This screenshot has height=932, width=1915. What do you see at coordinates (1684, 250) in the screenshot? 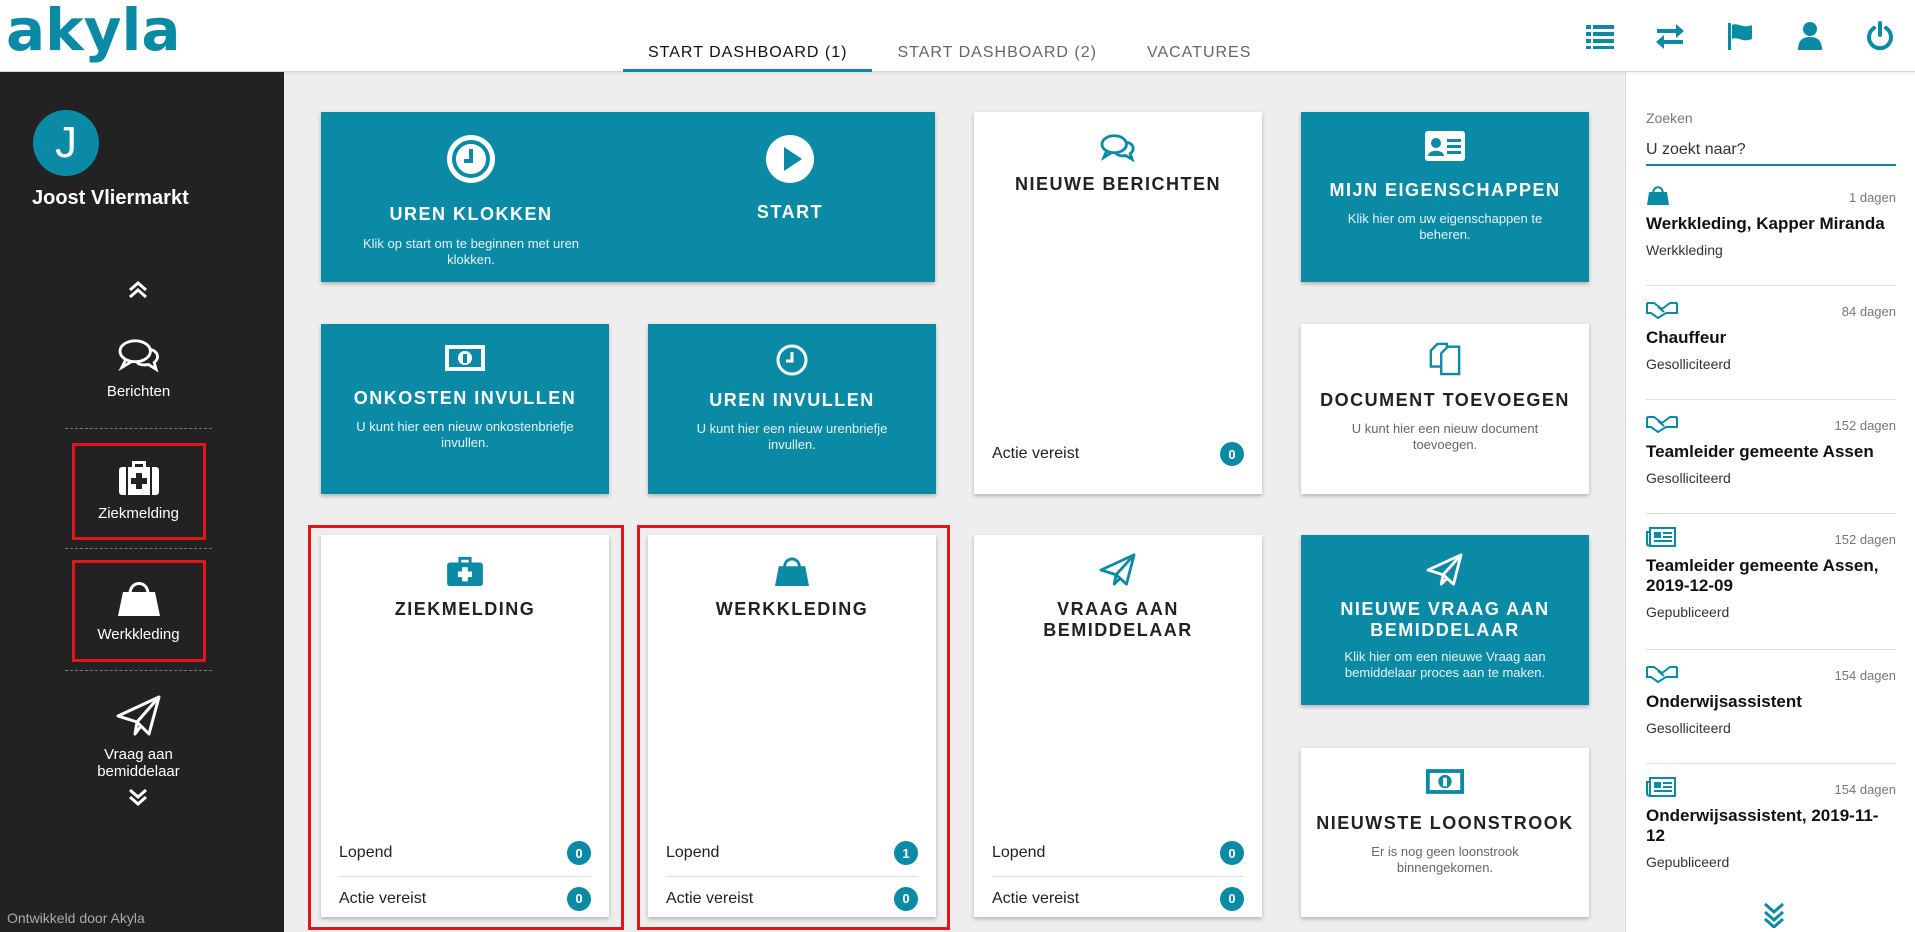
I see `feed-subtitle: Werkkleding` at bounding box center [1684, 250].